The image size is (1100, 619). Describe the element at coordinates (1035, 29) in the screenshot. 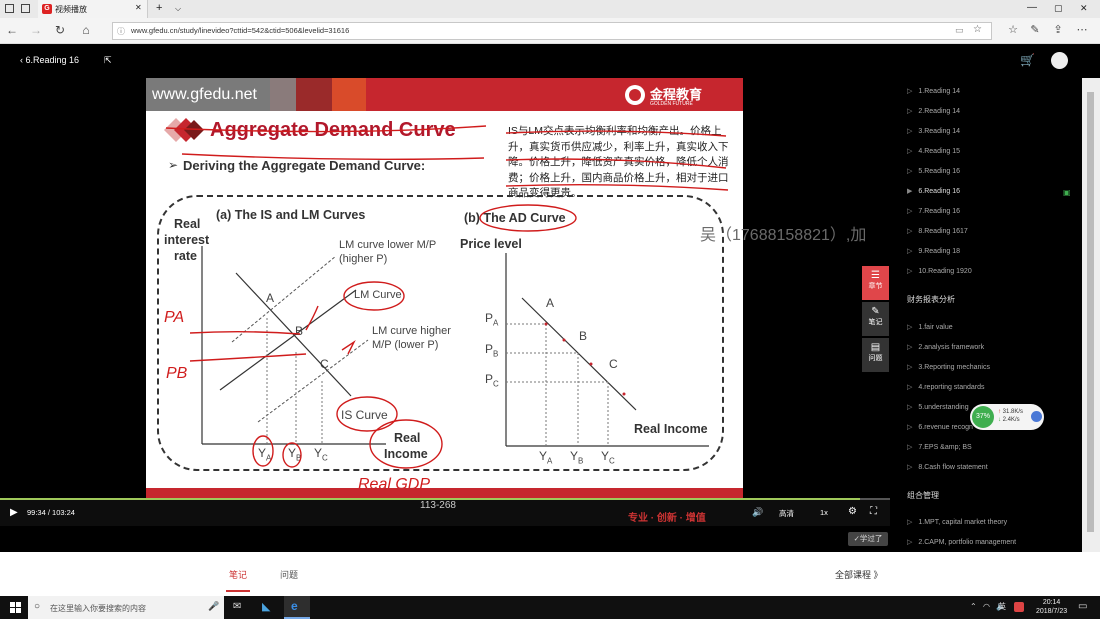

I see `pen-notes-icon: ✎` at that location.